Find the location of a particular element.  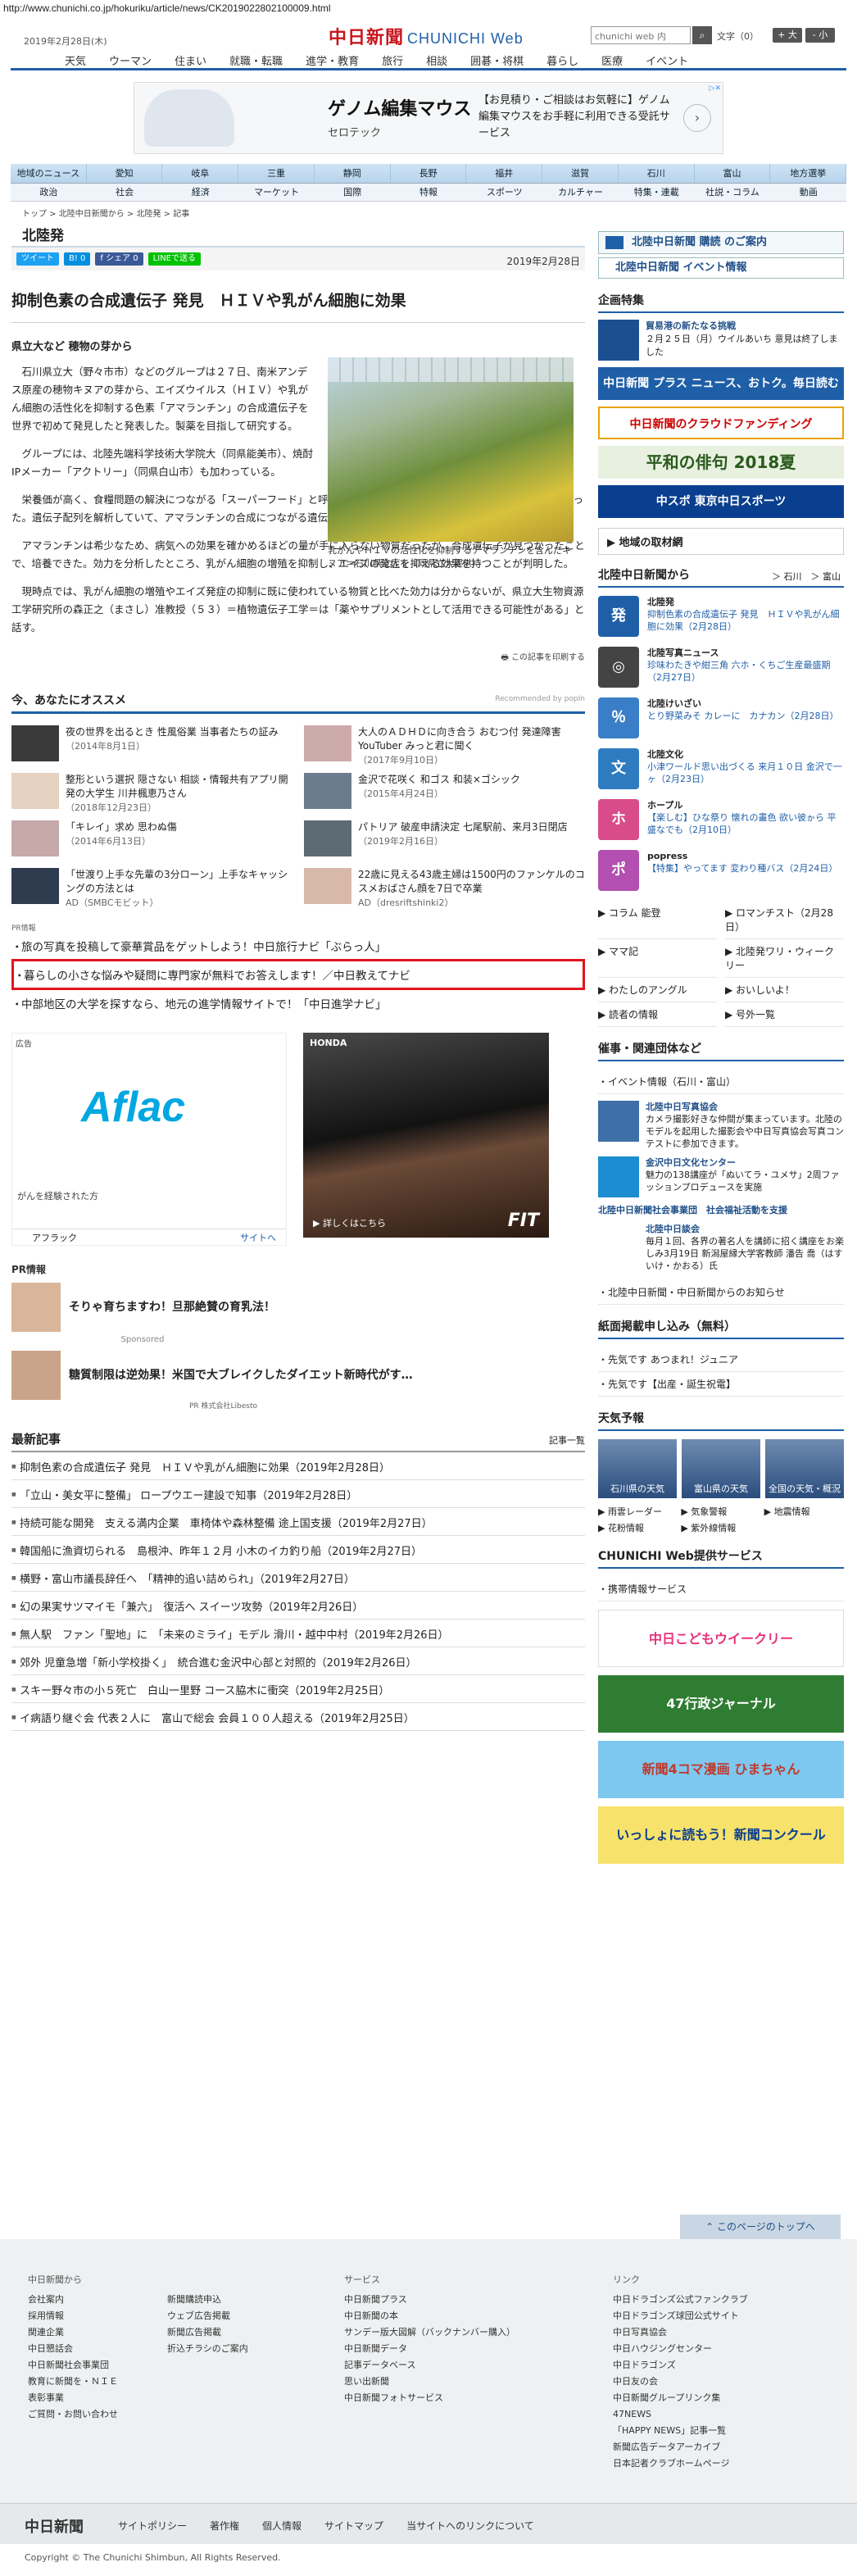

gnav-item: 住まい is located at coordinates (190, 58).